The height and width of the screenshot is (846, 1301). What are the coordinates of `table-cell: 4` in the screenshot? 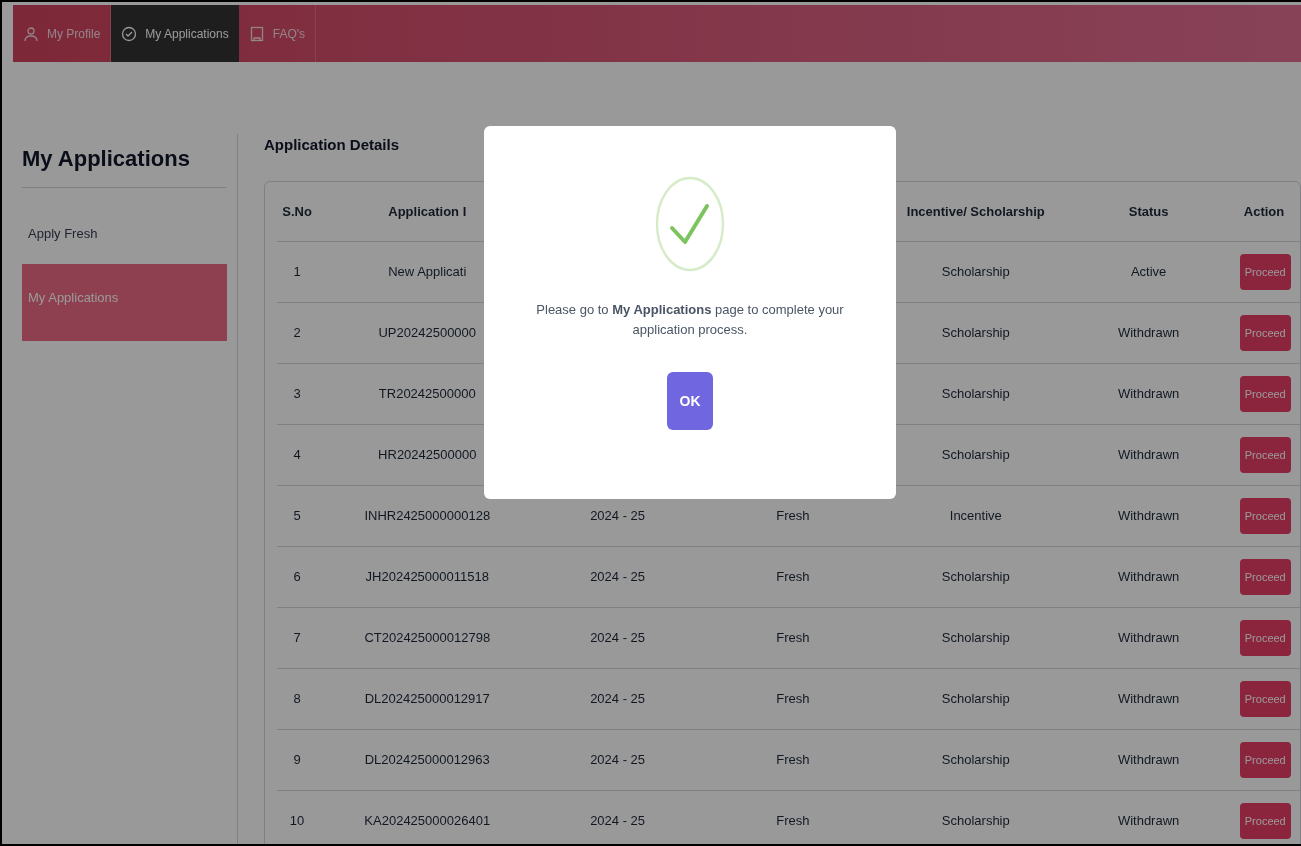 It's located at (297, 455).